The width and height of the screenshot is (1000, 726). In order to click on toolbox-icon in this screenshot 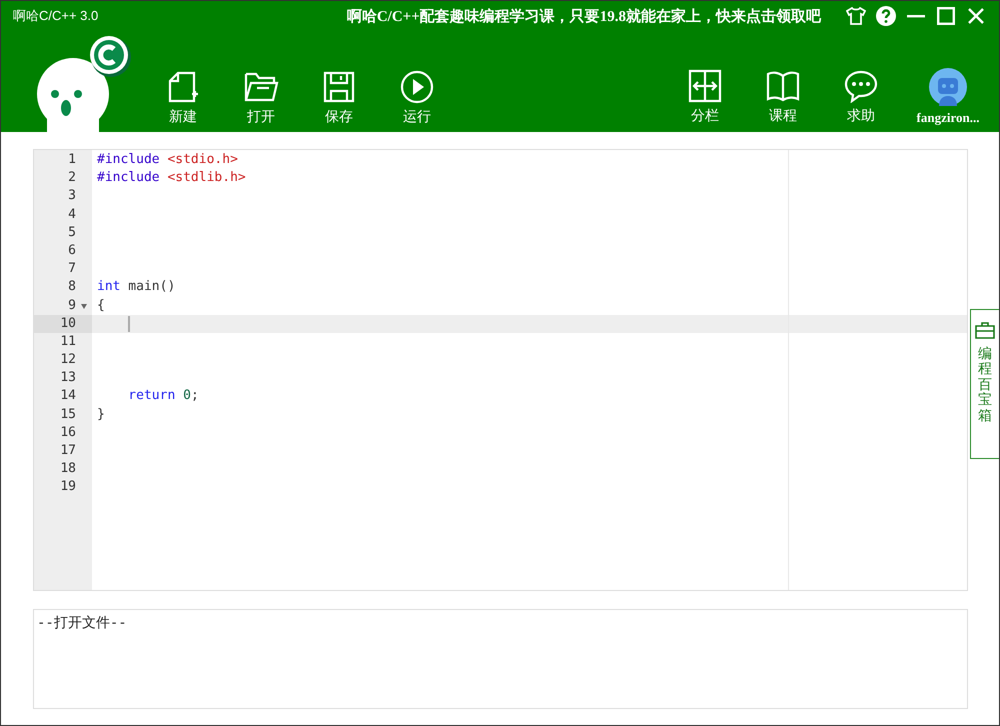, I will do `click(985, 330)`.